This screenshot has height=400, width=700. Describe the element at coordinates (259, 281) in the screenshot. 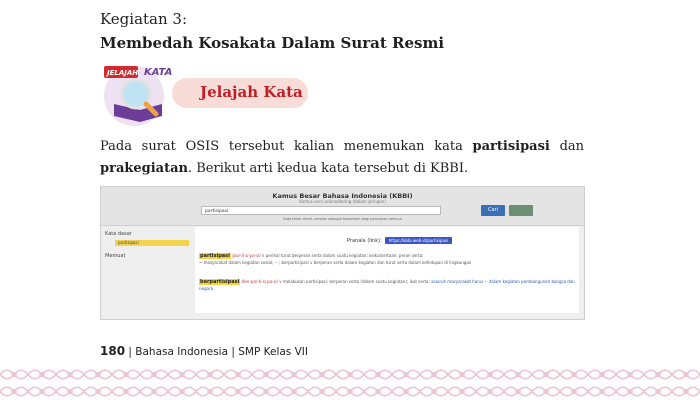

I see `entry2-pronunciation: /ber·par·ti·si·pa·si/` at that location.